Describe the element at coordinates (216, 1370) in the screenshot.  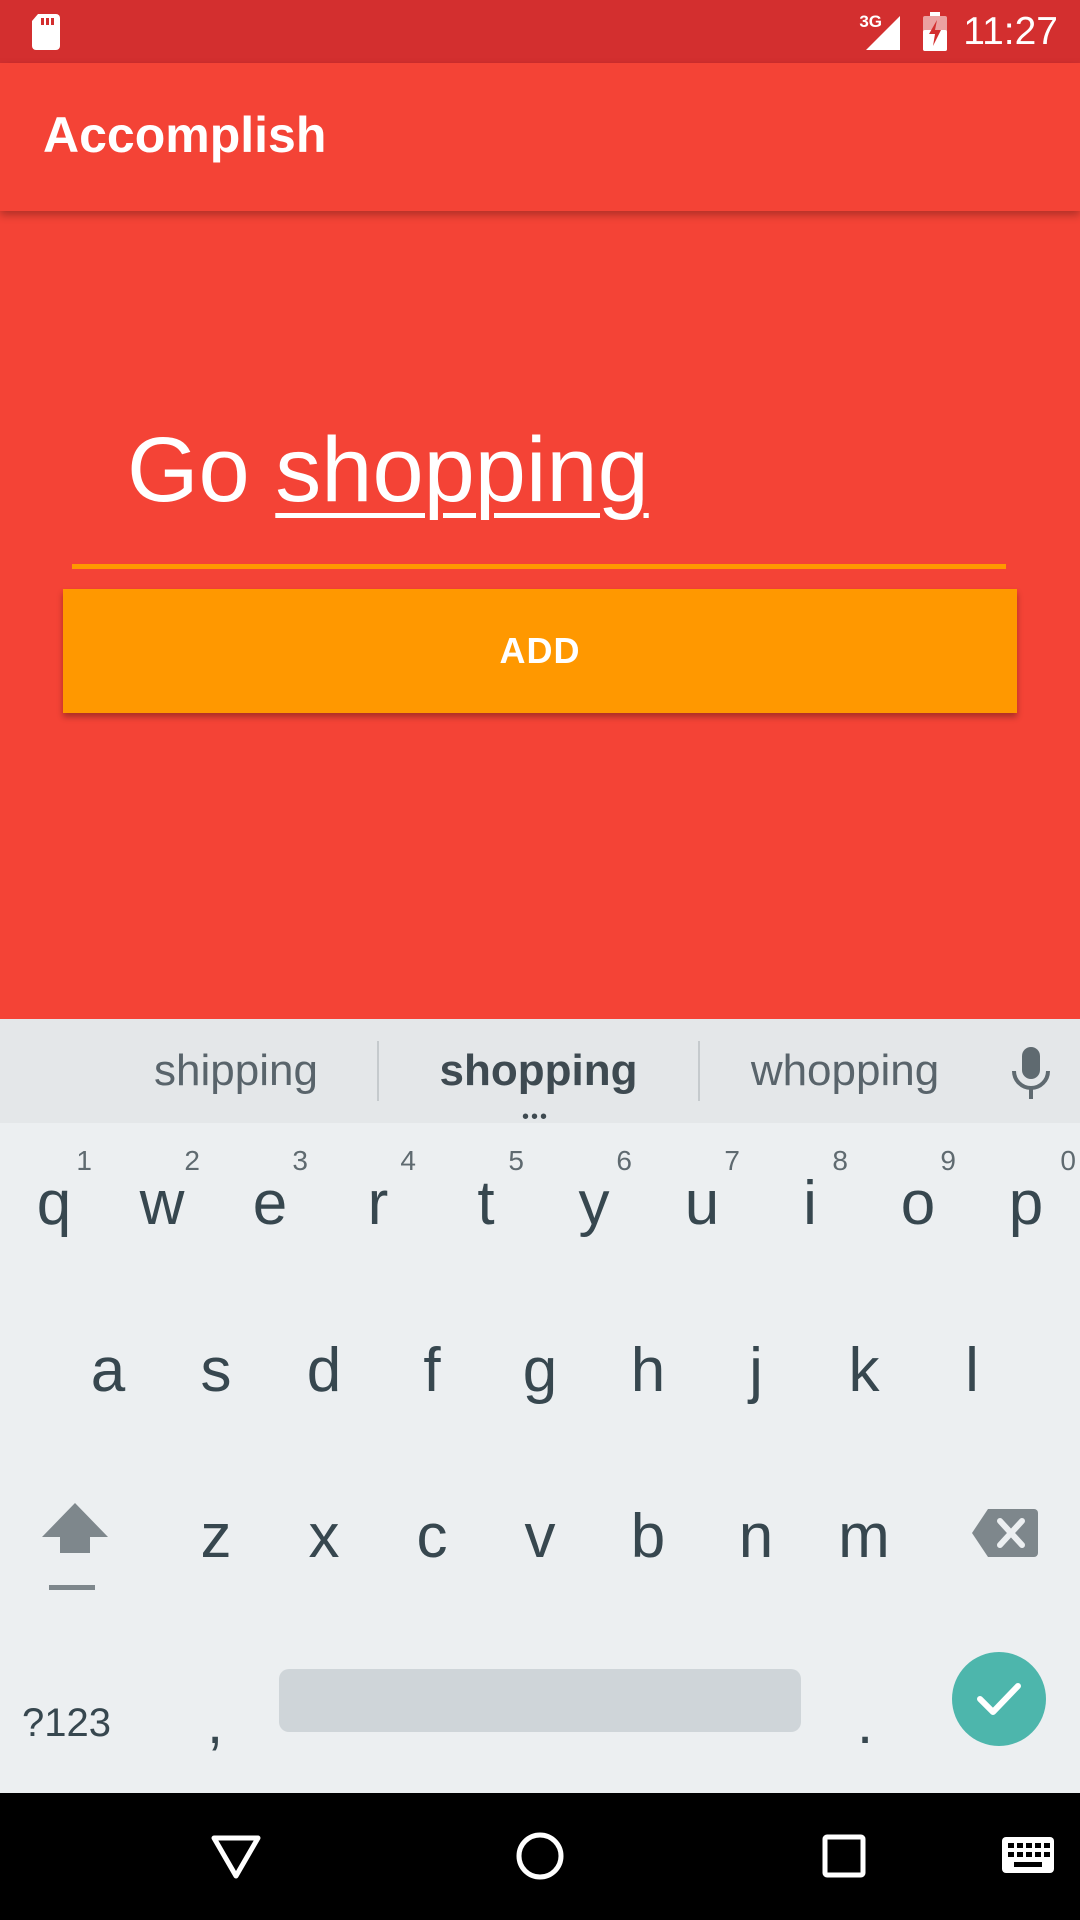
I see `key-s: s` at that location.